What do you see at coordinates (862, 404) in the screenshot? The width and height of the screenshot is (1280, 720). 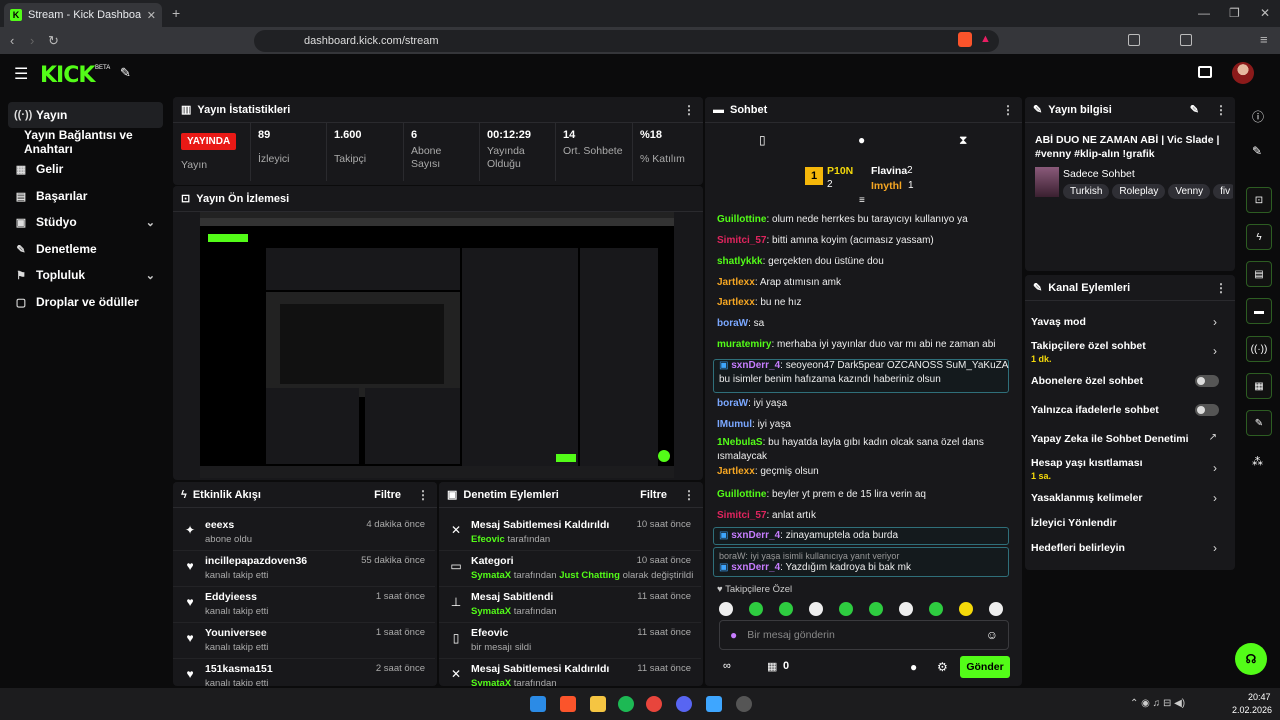 I see `chat-message: boraW: iyi yaşa` at bounding box center [862, 404].